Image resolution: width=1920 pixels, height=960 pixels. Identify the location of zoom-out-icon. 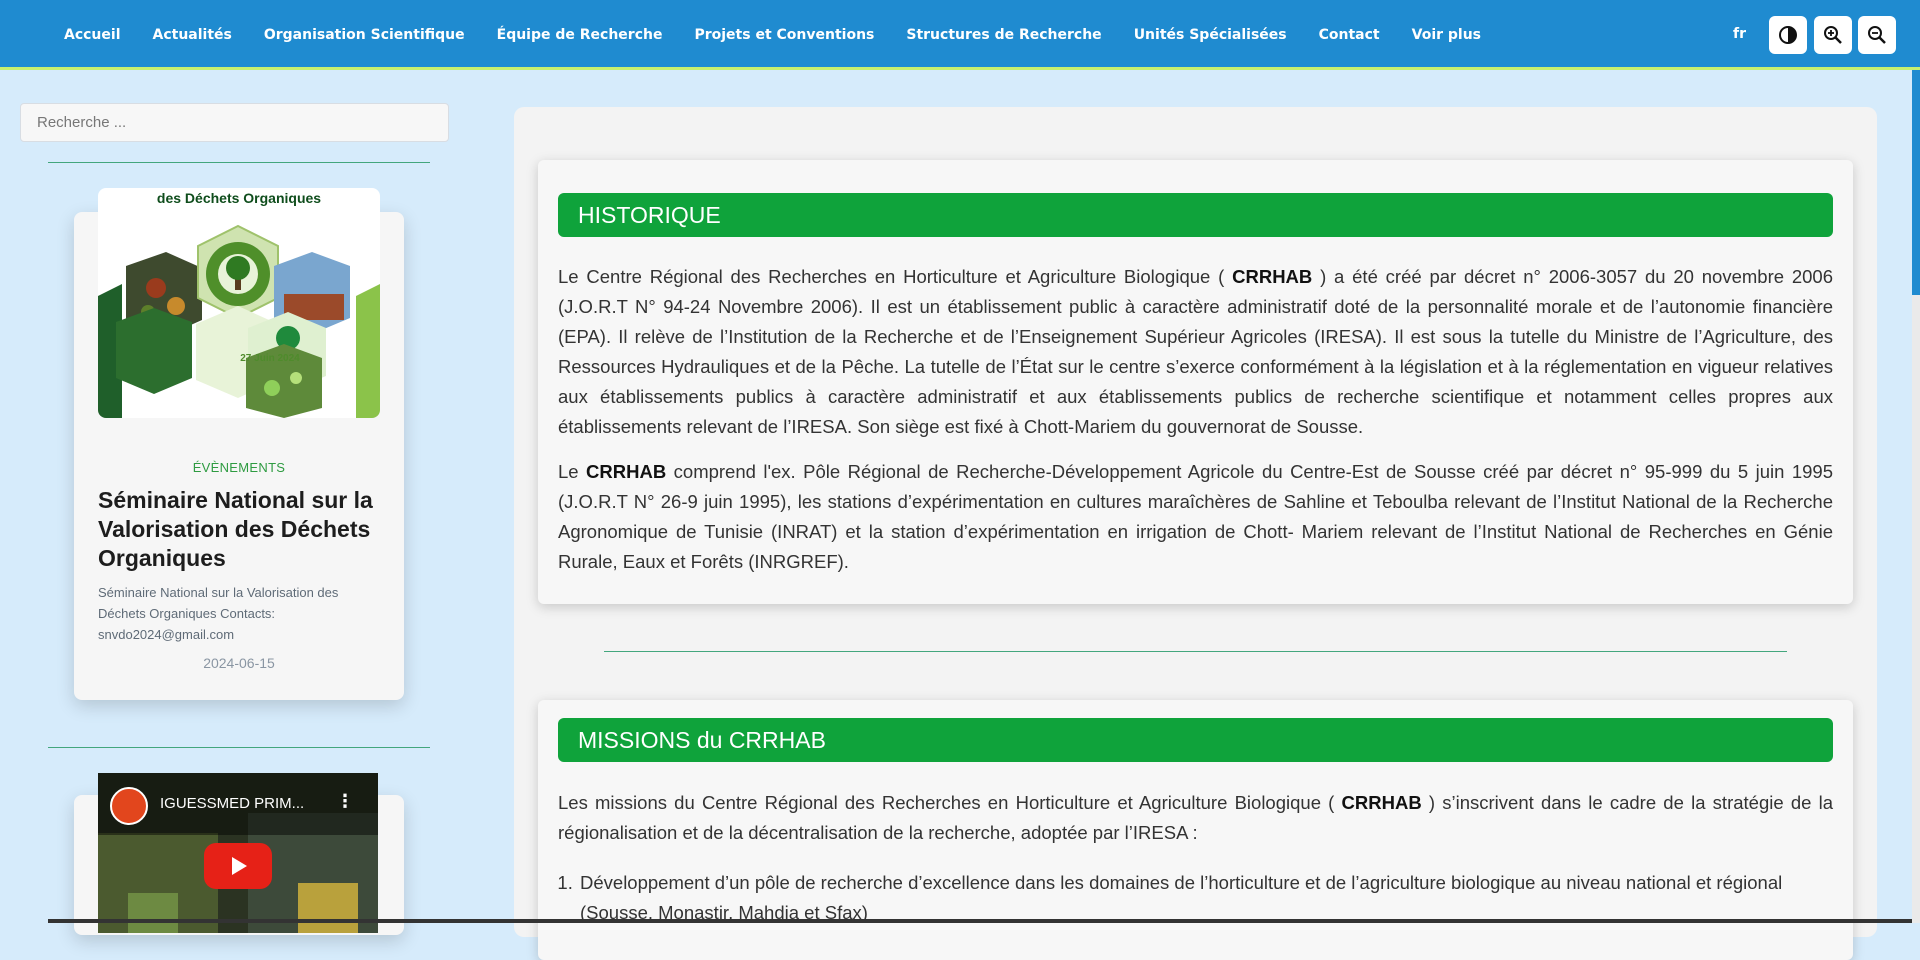
(1877, 35).